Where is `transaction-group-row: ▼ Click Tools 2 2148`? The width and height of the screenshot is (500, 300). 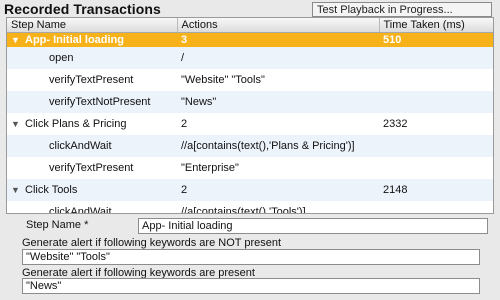
transaction-group-row: ▼ Click Tools 2 2148 is located at coordinates (250, 190).